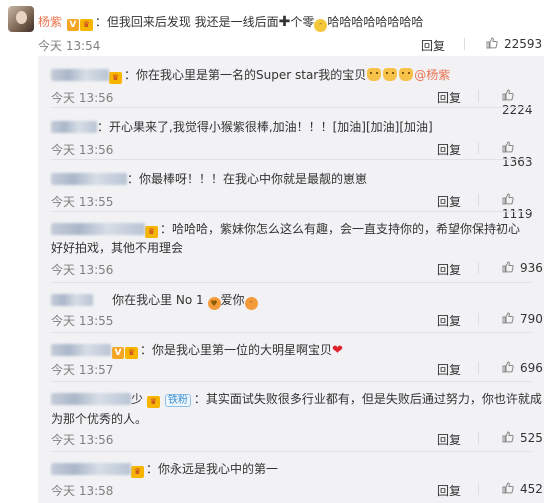  I want to click on timestamp: 今天 13:58, so click(82, 491).